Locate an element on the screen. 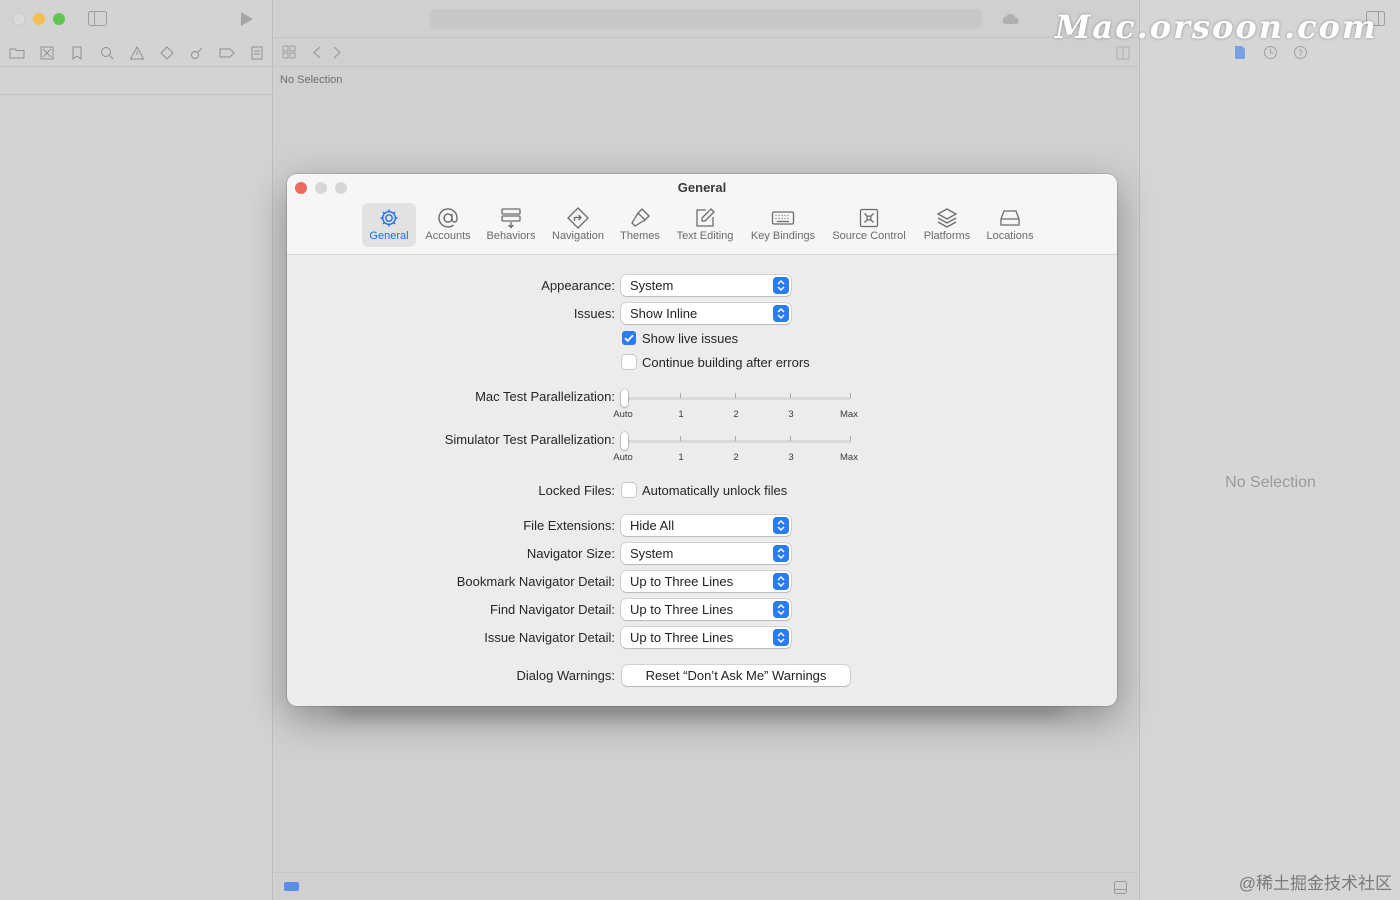 The image size is (1400, 900). history-icon is located at coordinates (1270, 52).